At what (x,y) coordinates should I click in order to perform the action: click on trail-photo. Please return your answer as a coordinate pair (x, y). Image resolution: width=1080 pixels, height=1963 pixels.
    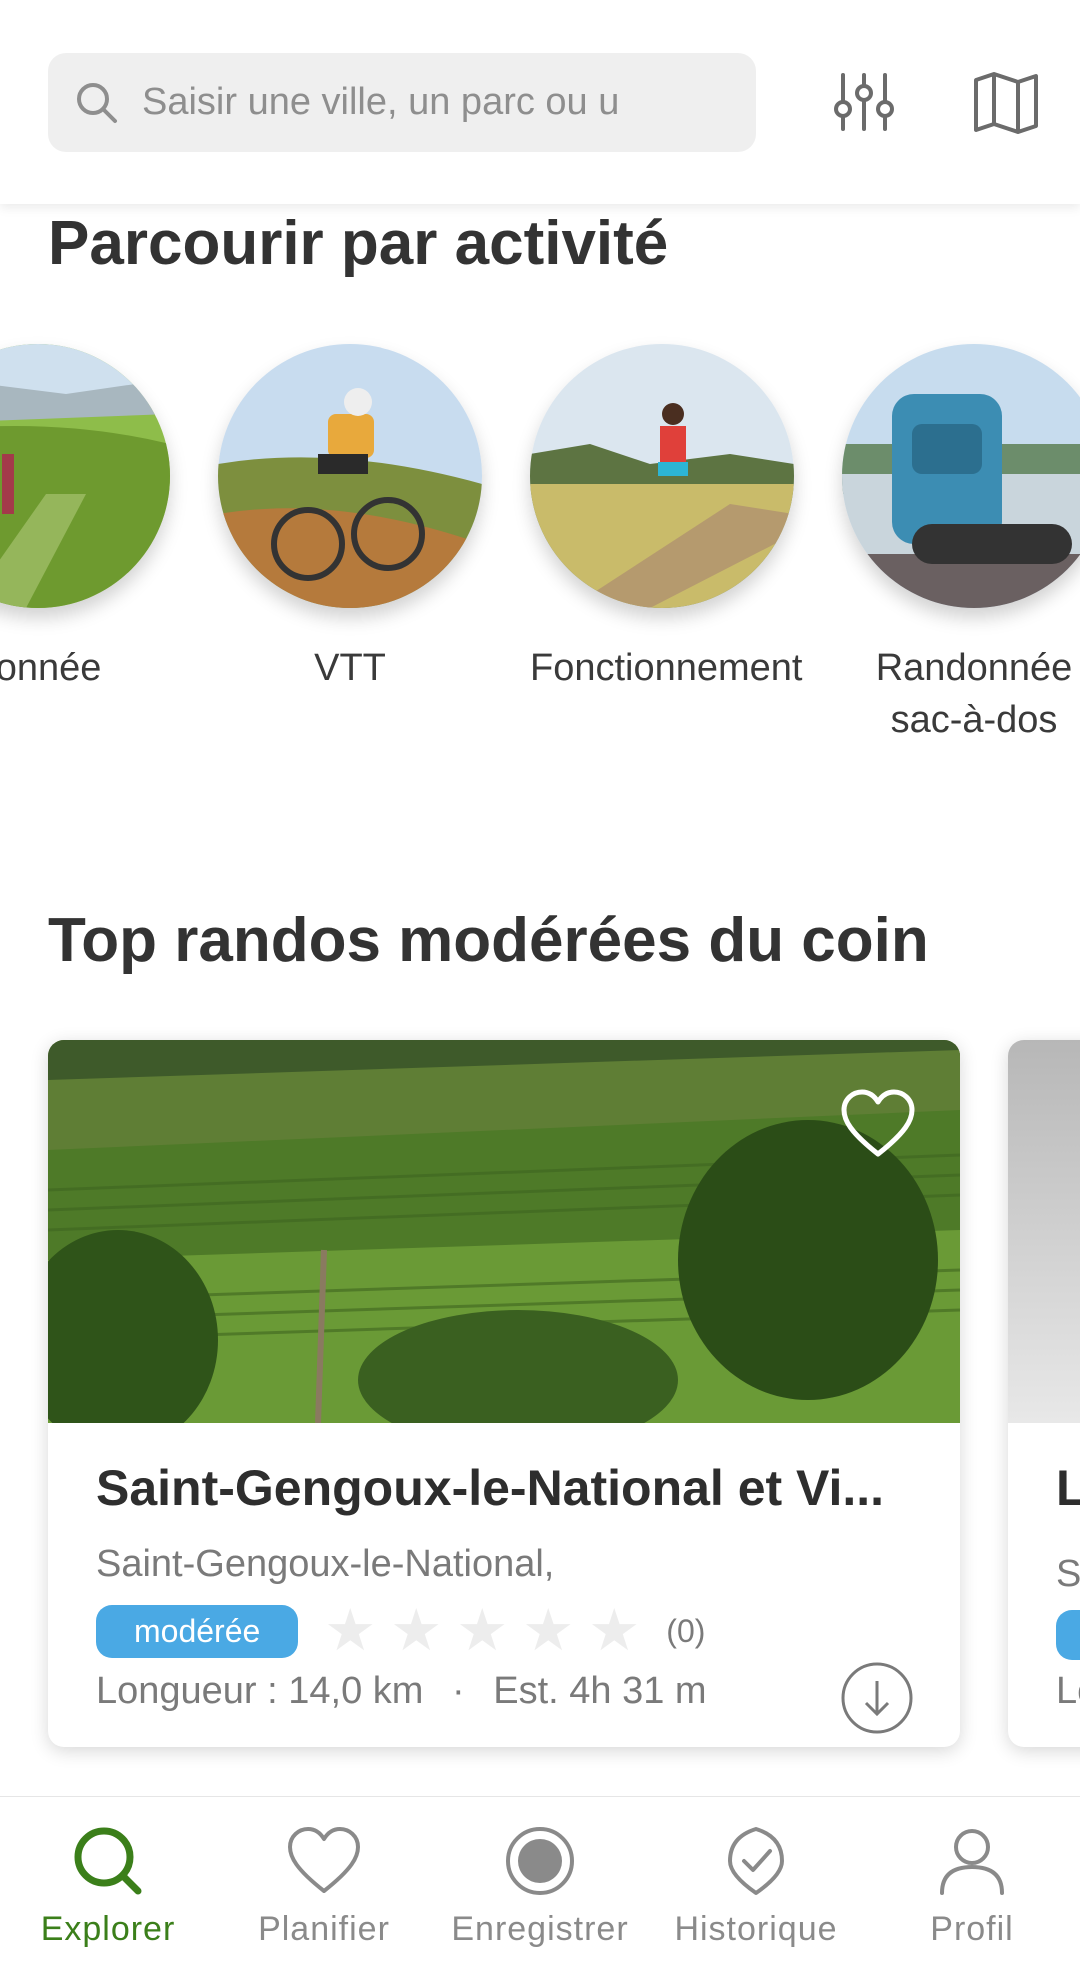
    Looking at the image, I should click on (1044, 1231).